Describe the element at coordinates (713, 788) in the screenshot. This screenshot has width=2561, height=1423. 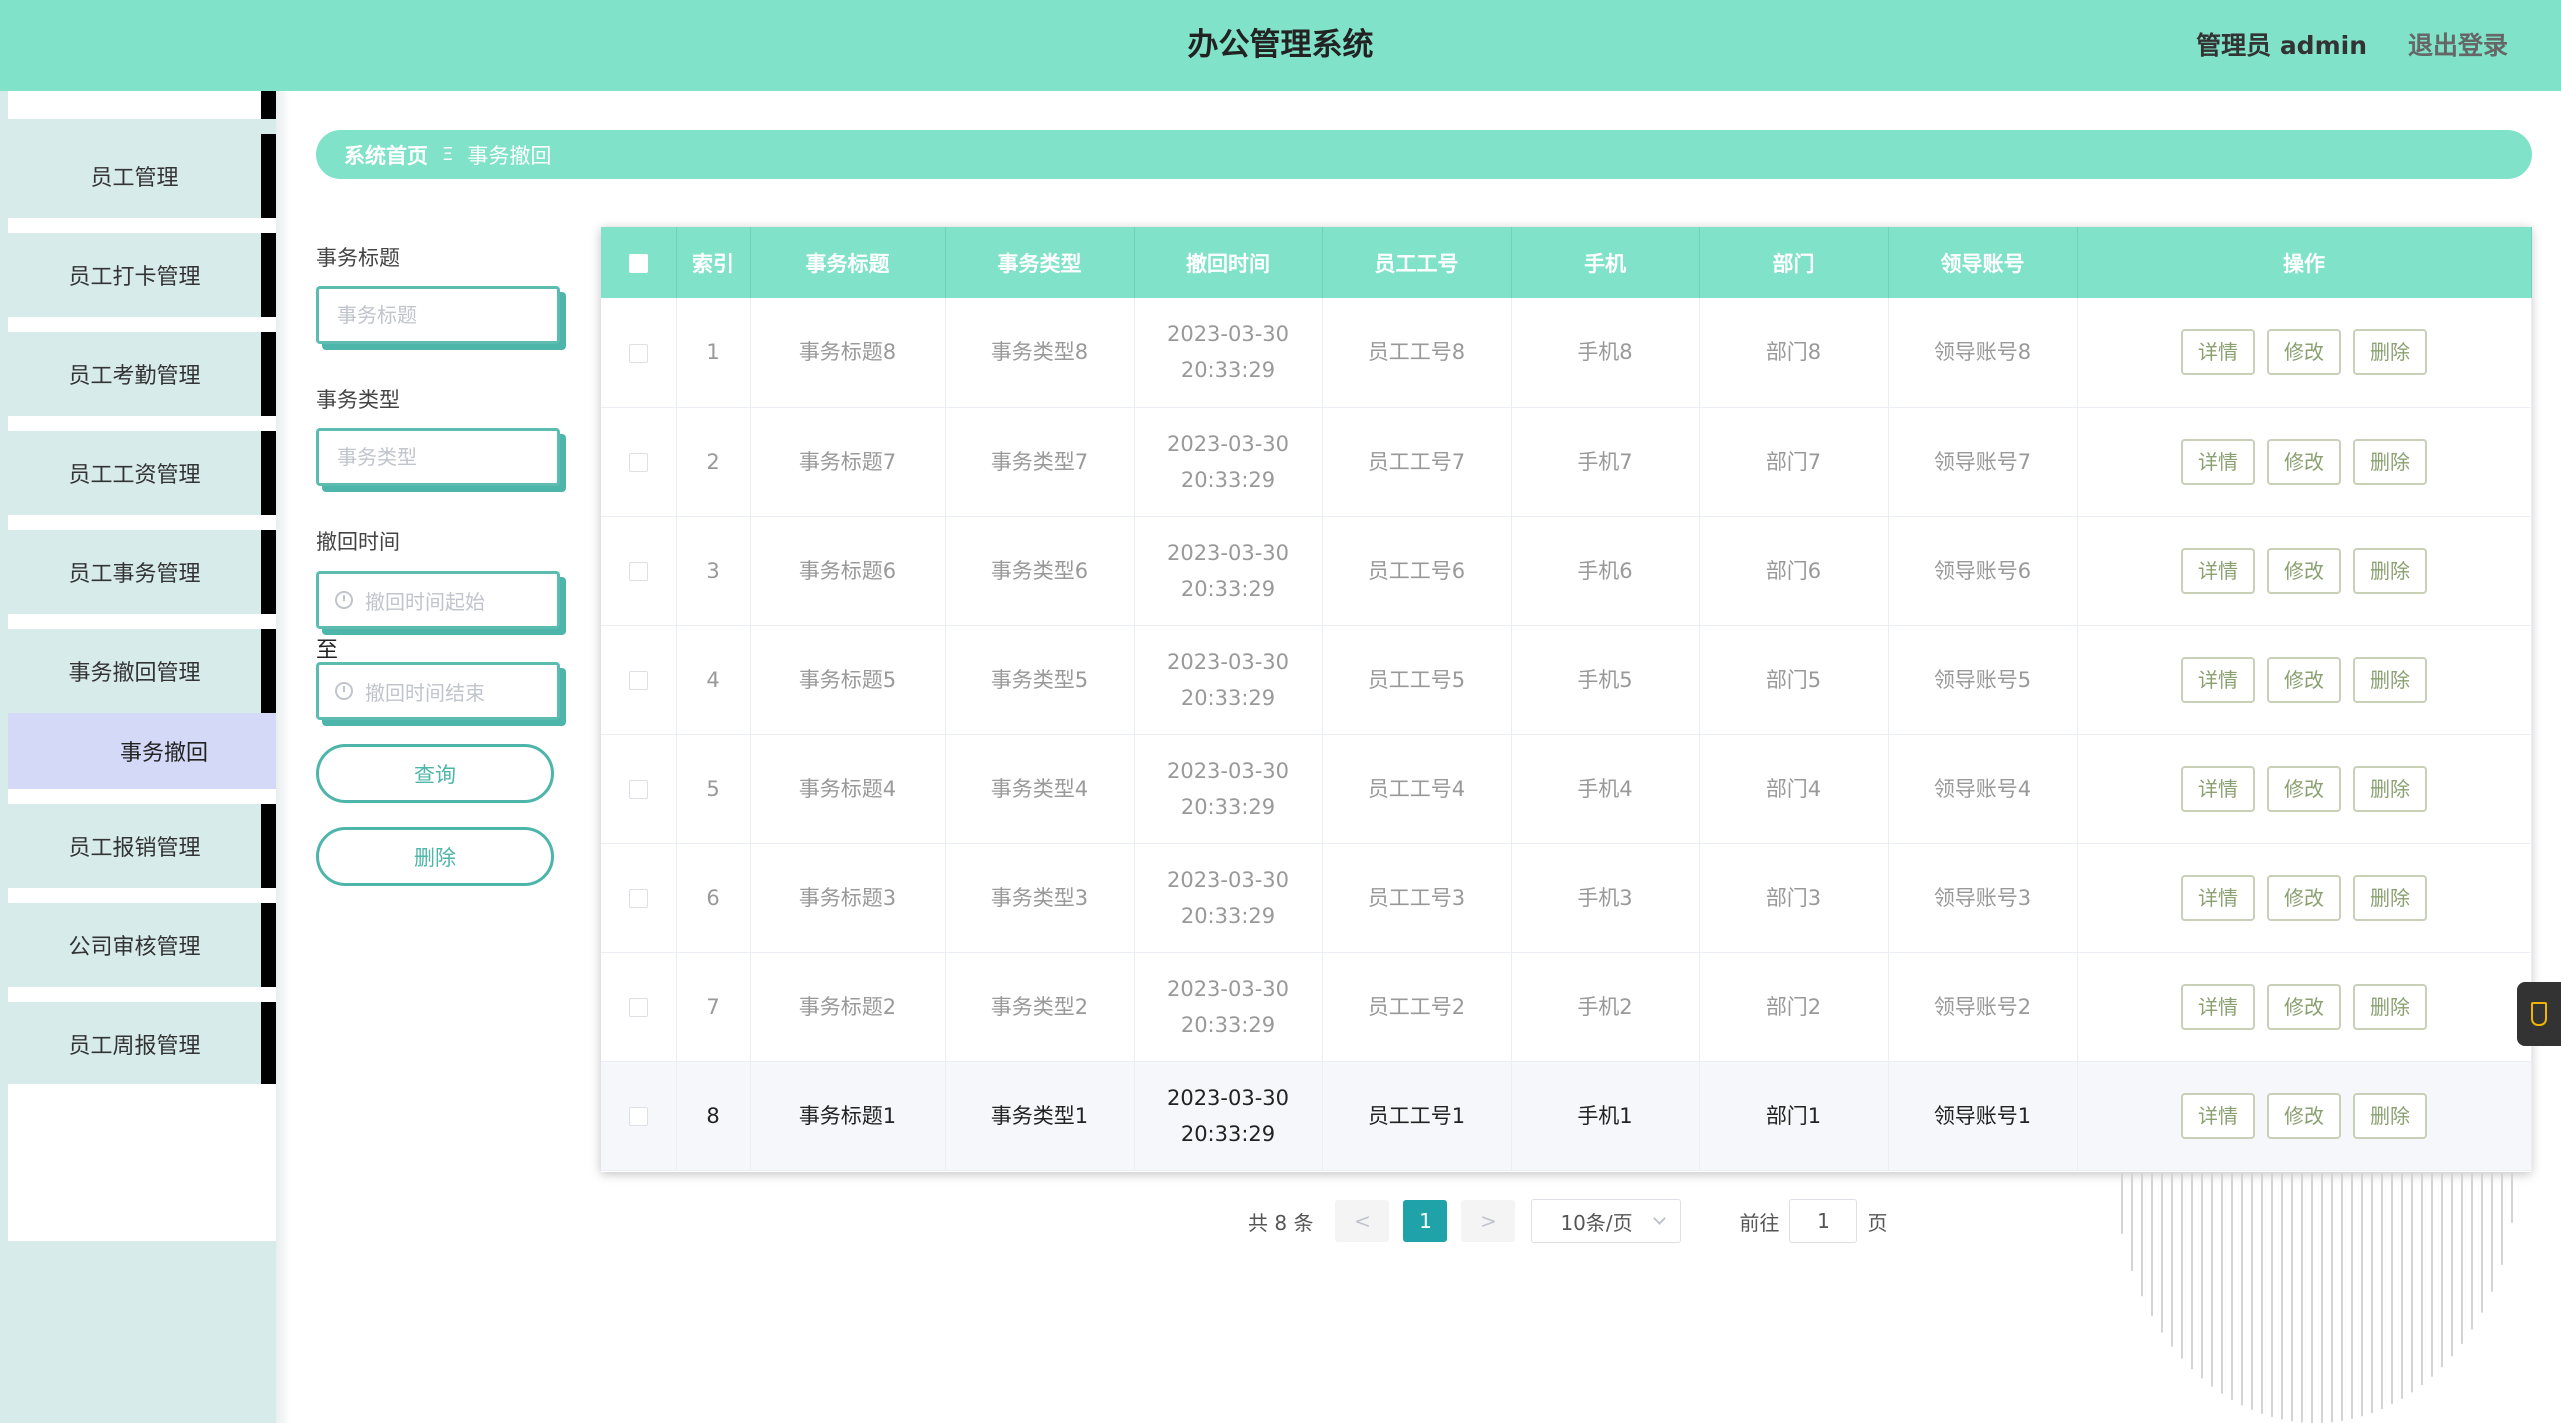
I see `cell-index: 5` at that location.